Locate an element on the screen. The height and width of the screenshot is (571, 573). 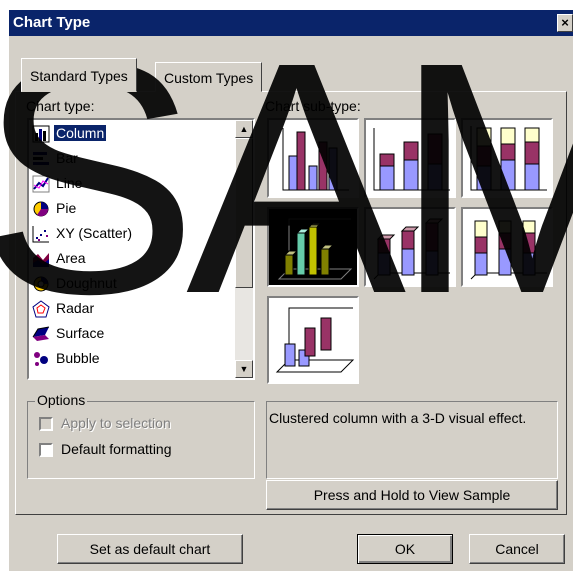
clustered-column-icon is located at coordinates (315, 159).